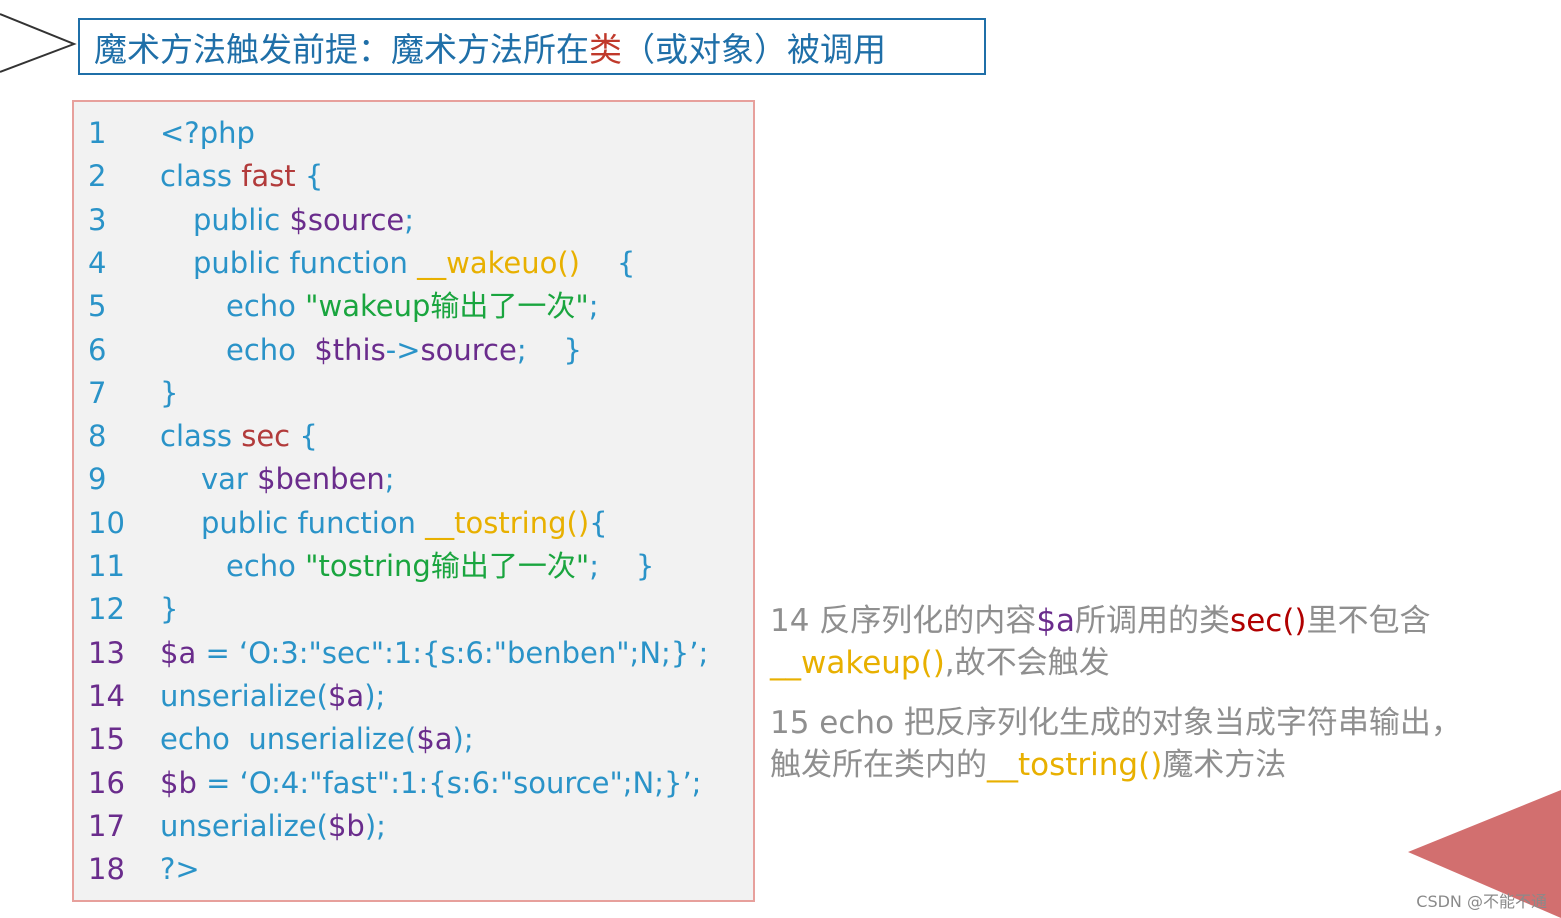  What do you see at coordinates (414, 133) in the screenshot?
I see `code-line: 1 <?php` at bounding box center [414, 133].